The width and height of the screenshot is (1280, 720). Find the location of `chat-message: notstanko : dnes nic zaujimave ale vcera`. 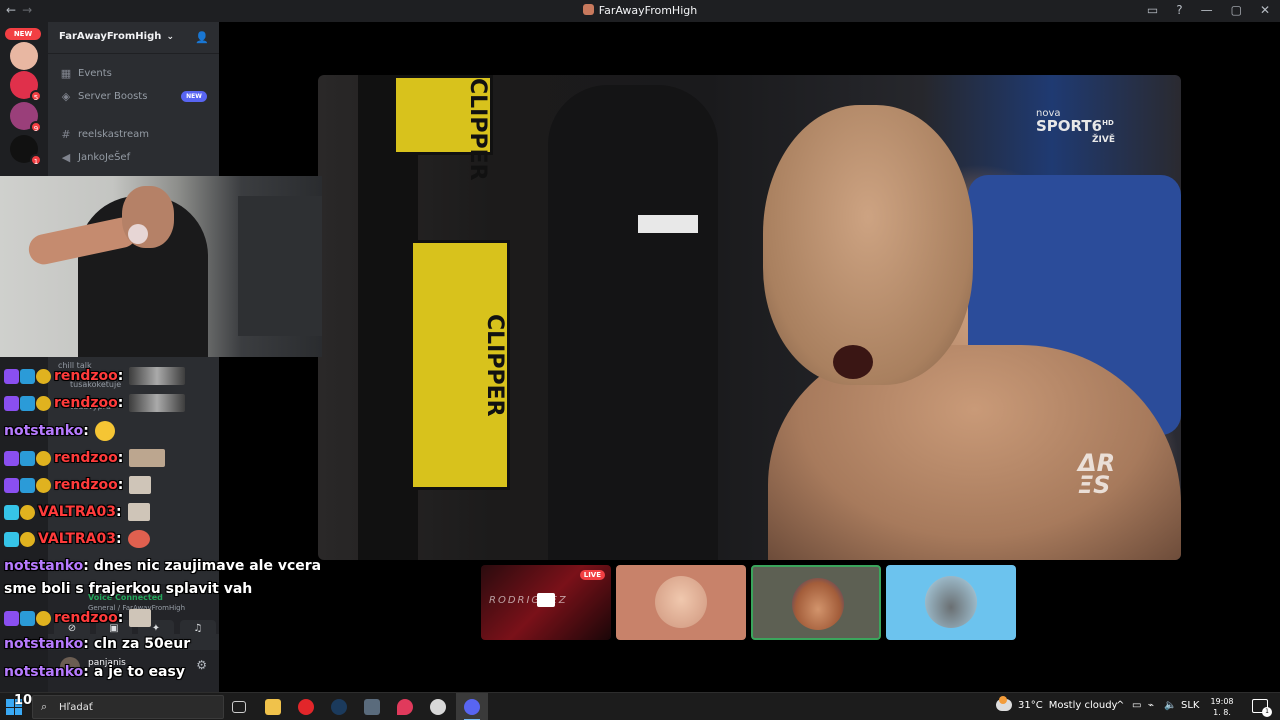

chat-message: notstanko : dnes nic zaujimave ale vcera is located at coordinates (162, 566).